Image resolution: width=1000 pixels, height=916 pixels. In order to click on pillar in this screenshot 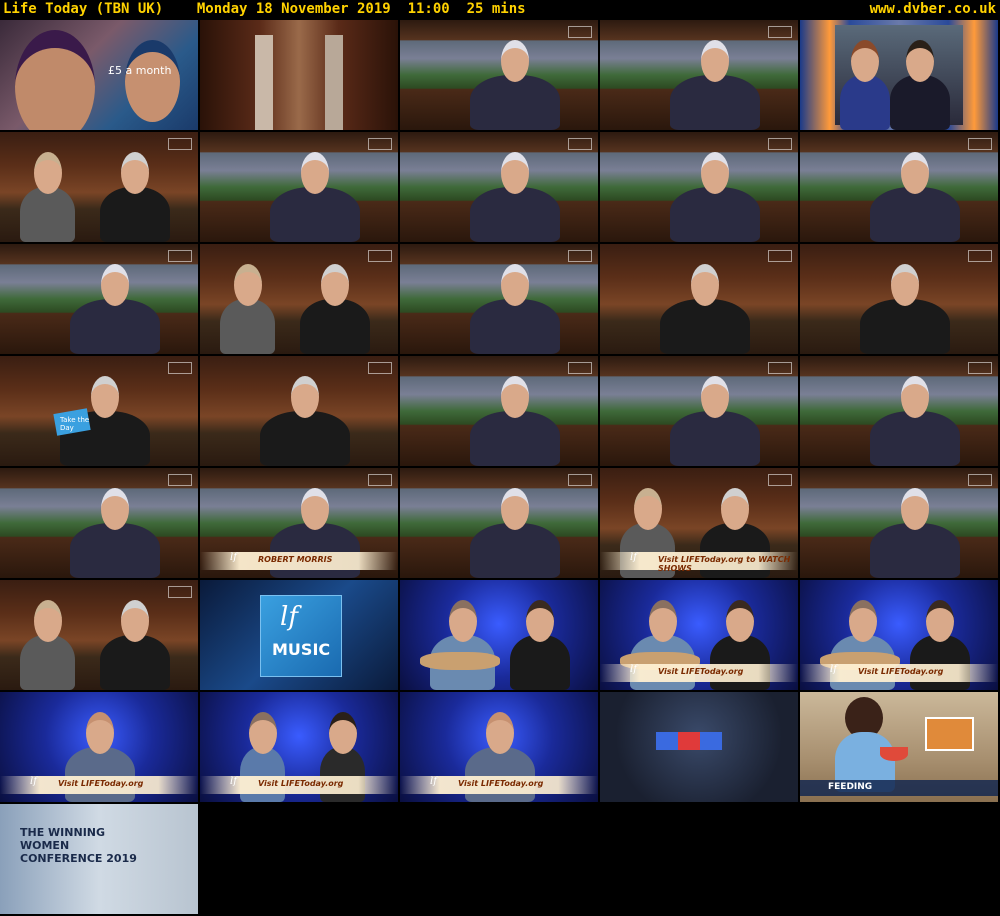, I will do `click(334, 82)`.